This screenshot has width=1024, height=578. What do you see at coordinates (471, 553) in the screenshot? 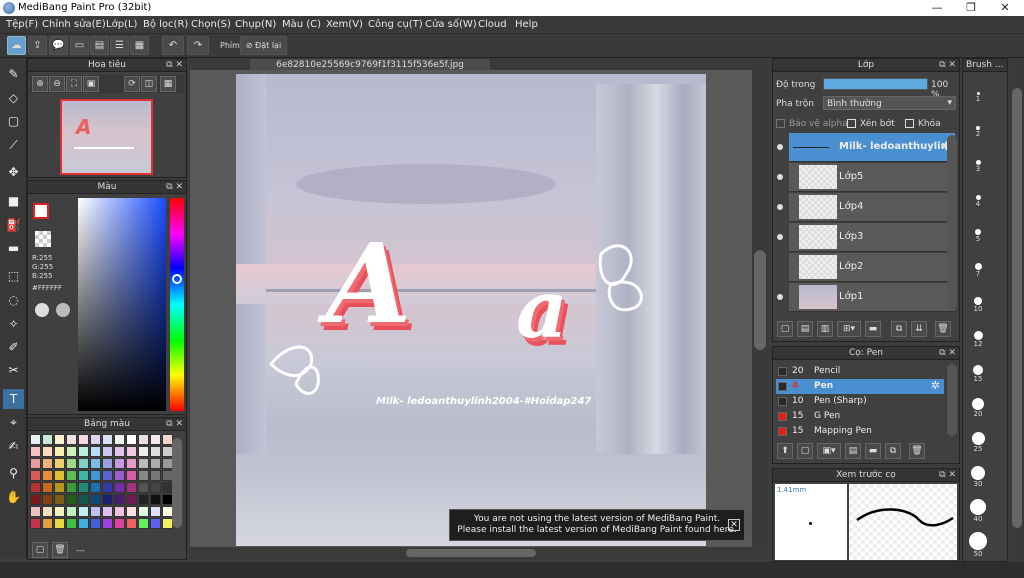
I see `horizontal-scroll-thumb` at bounding box center [471, 553].